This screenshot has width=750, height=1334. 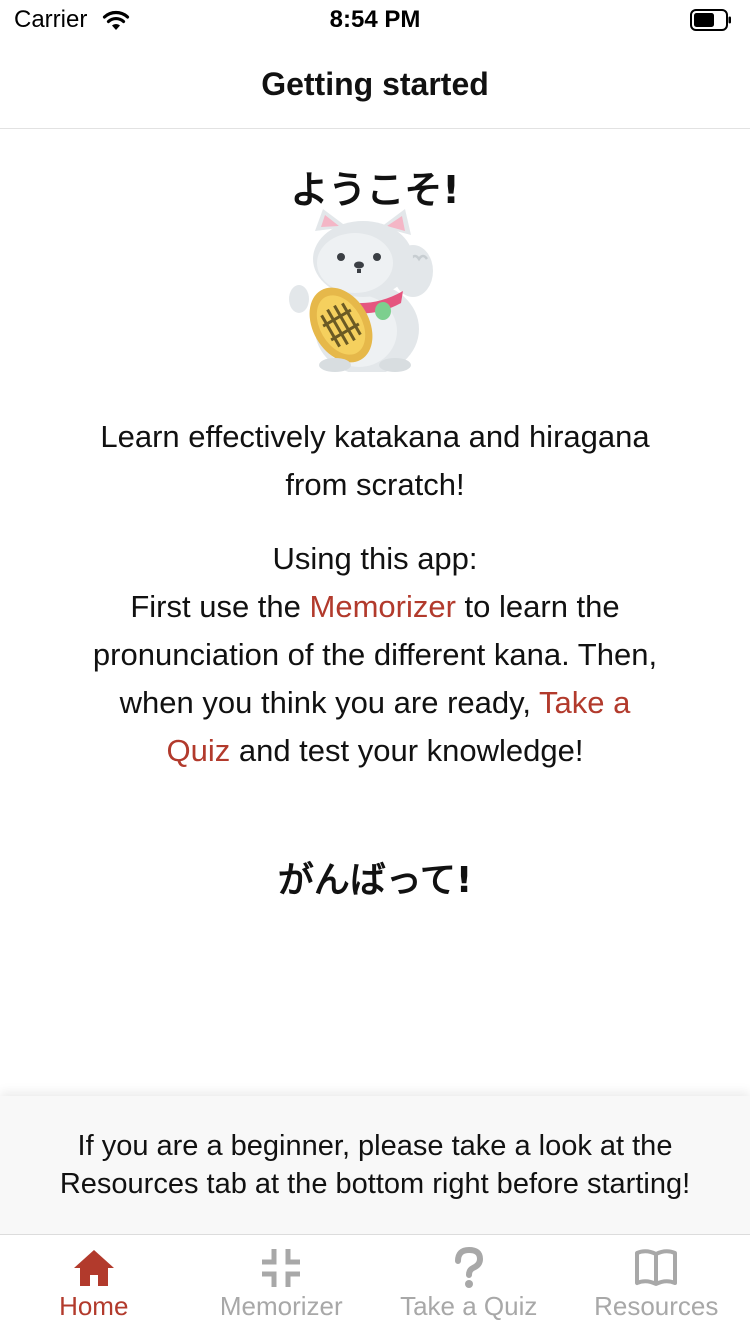 I want to click on tab-home: Home, so click(x=94, y=1284).